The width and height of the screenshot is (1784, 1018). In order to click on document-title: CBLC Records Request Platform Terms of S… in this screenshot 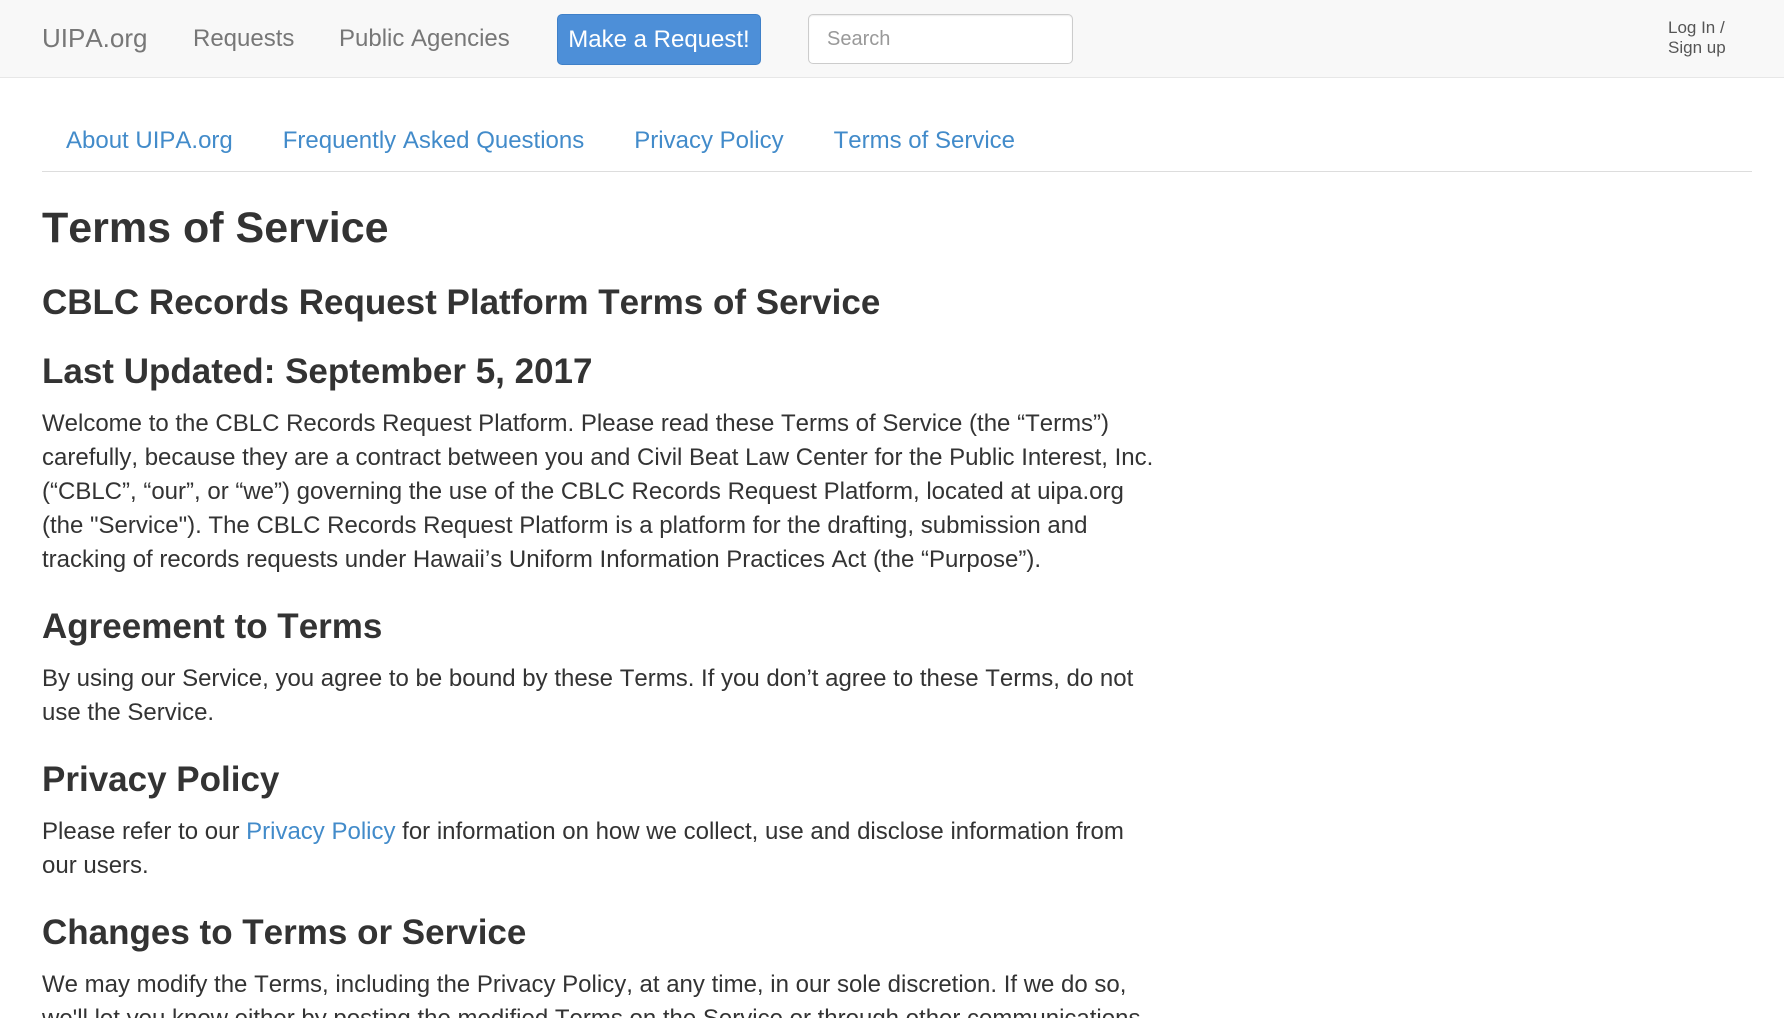, I will do `click(461, 302)`.